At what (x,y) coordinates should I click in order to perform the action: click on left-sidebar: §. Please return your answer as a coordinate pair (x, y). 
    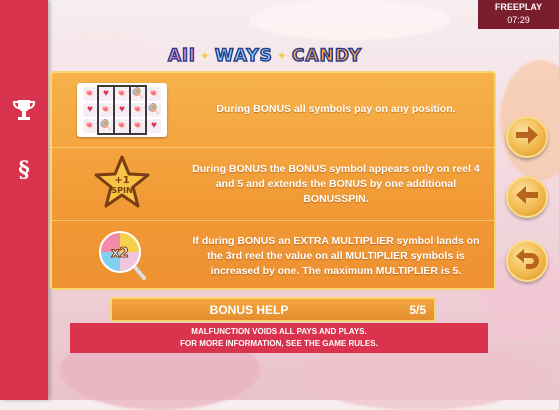
    Looking at the image, I should click on (24, 200).